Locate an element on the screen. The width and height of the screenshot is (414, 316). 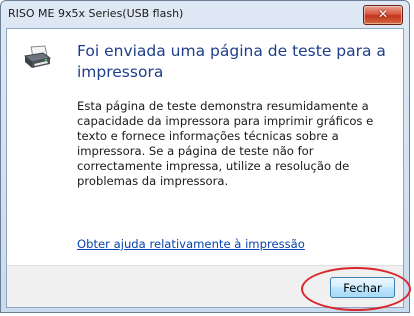
help-link: Obter ajuda relativamente à impressão is located at coordinates (191, 244).